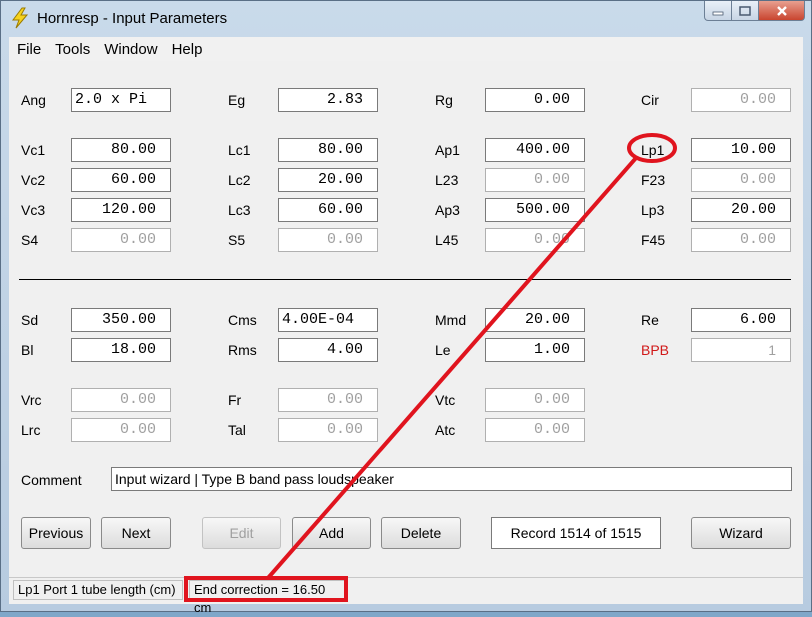 The width and height of the screenshot is (812, 617). Describe the element at coordinates (447, 180) in the screenshot. I see `label-l23: L23` at that location.